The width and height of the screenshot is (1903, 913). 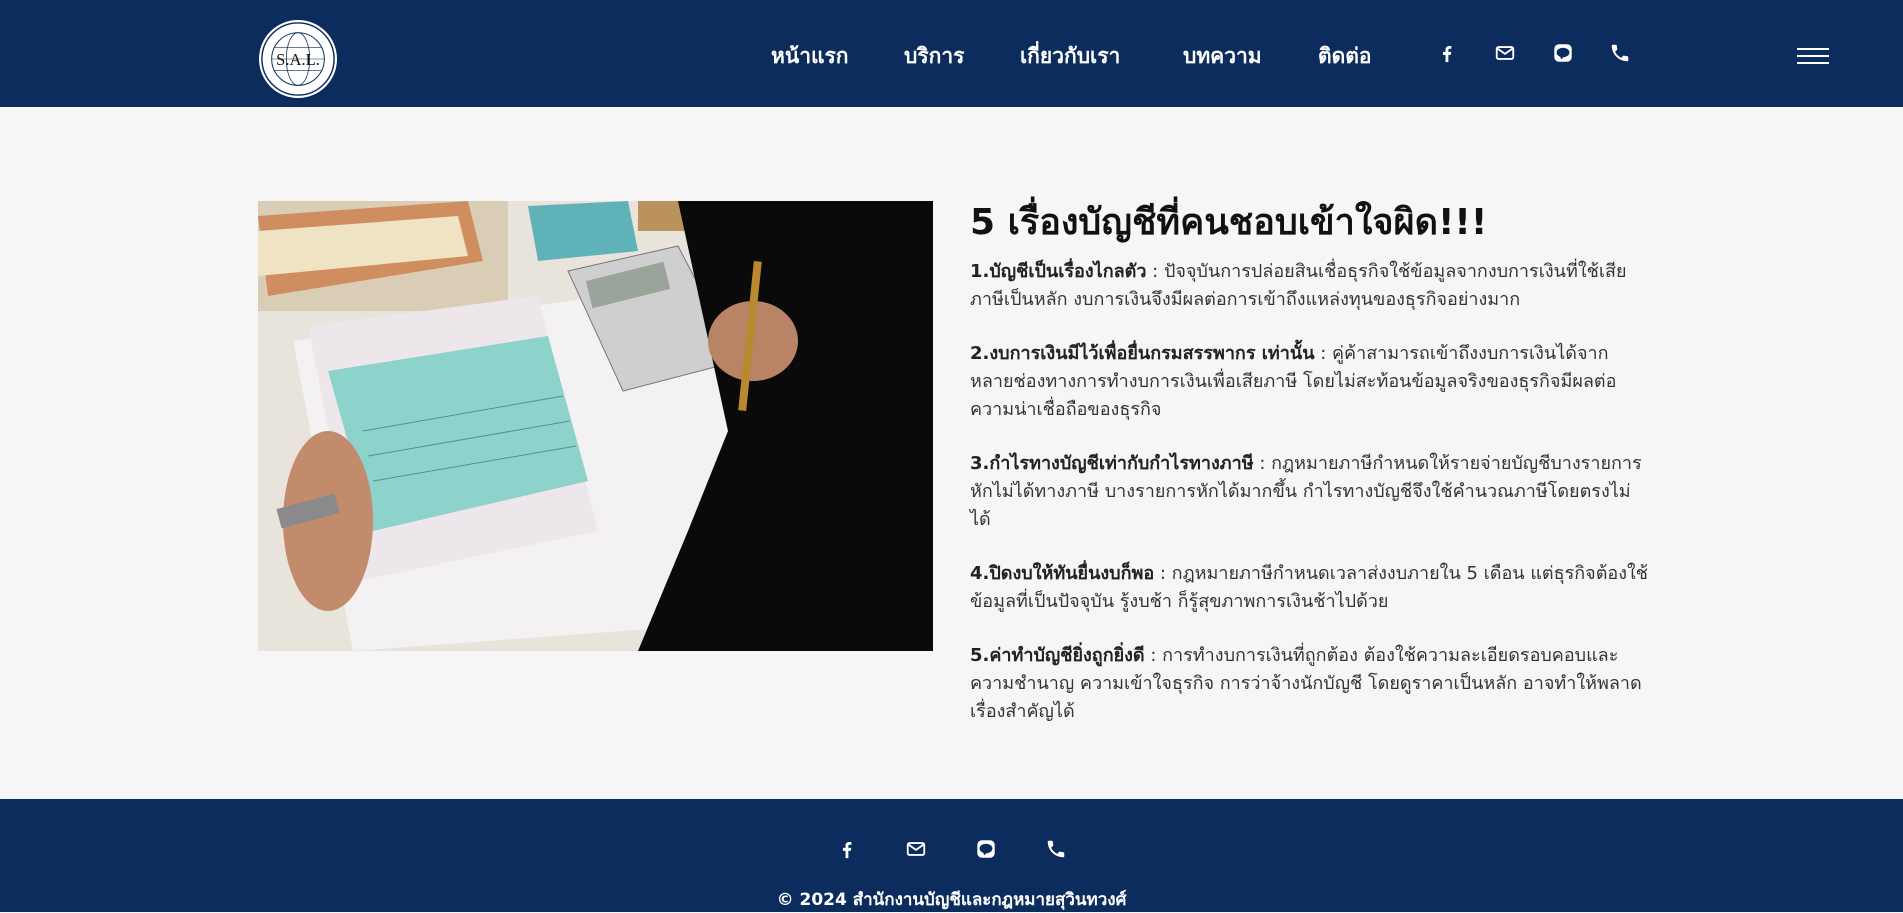 What do you see at coordinates (1345, 56) in the screenshot?
I see `nav-contact: ติดต่อ` at bounding box center [1345, 56].